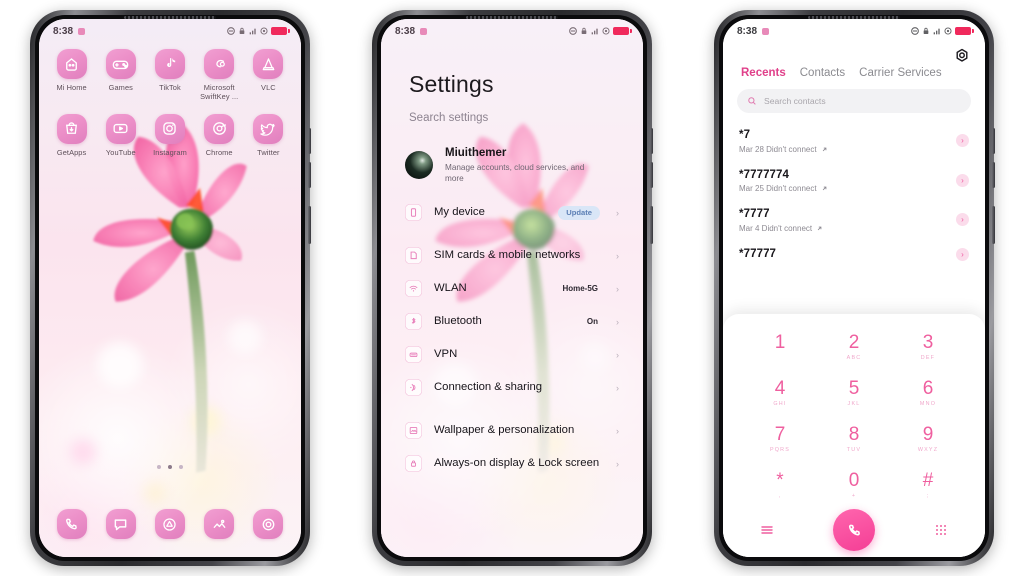 This screenshot has width=1024, height=576. What do you see at coordinates (780, 438) in the screenshot?
I see `key-7: 7 PQRS` at bounding box center [780, 438].